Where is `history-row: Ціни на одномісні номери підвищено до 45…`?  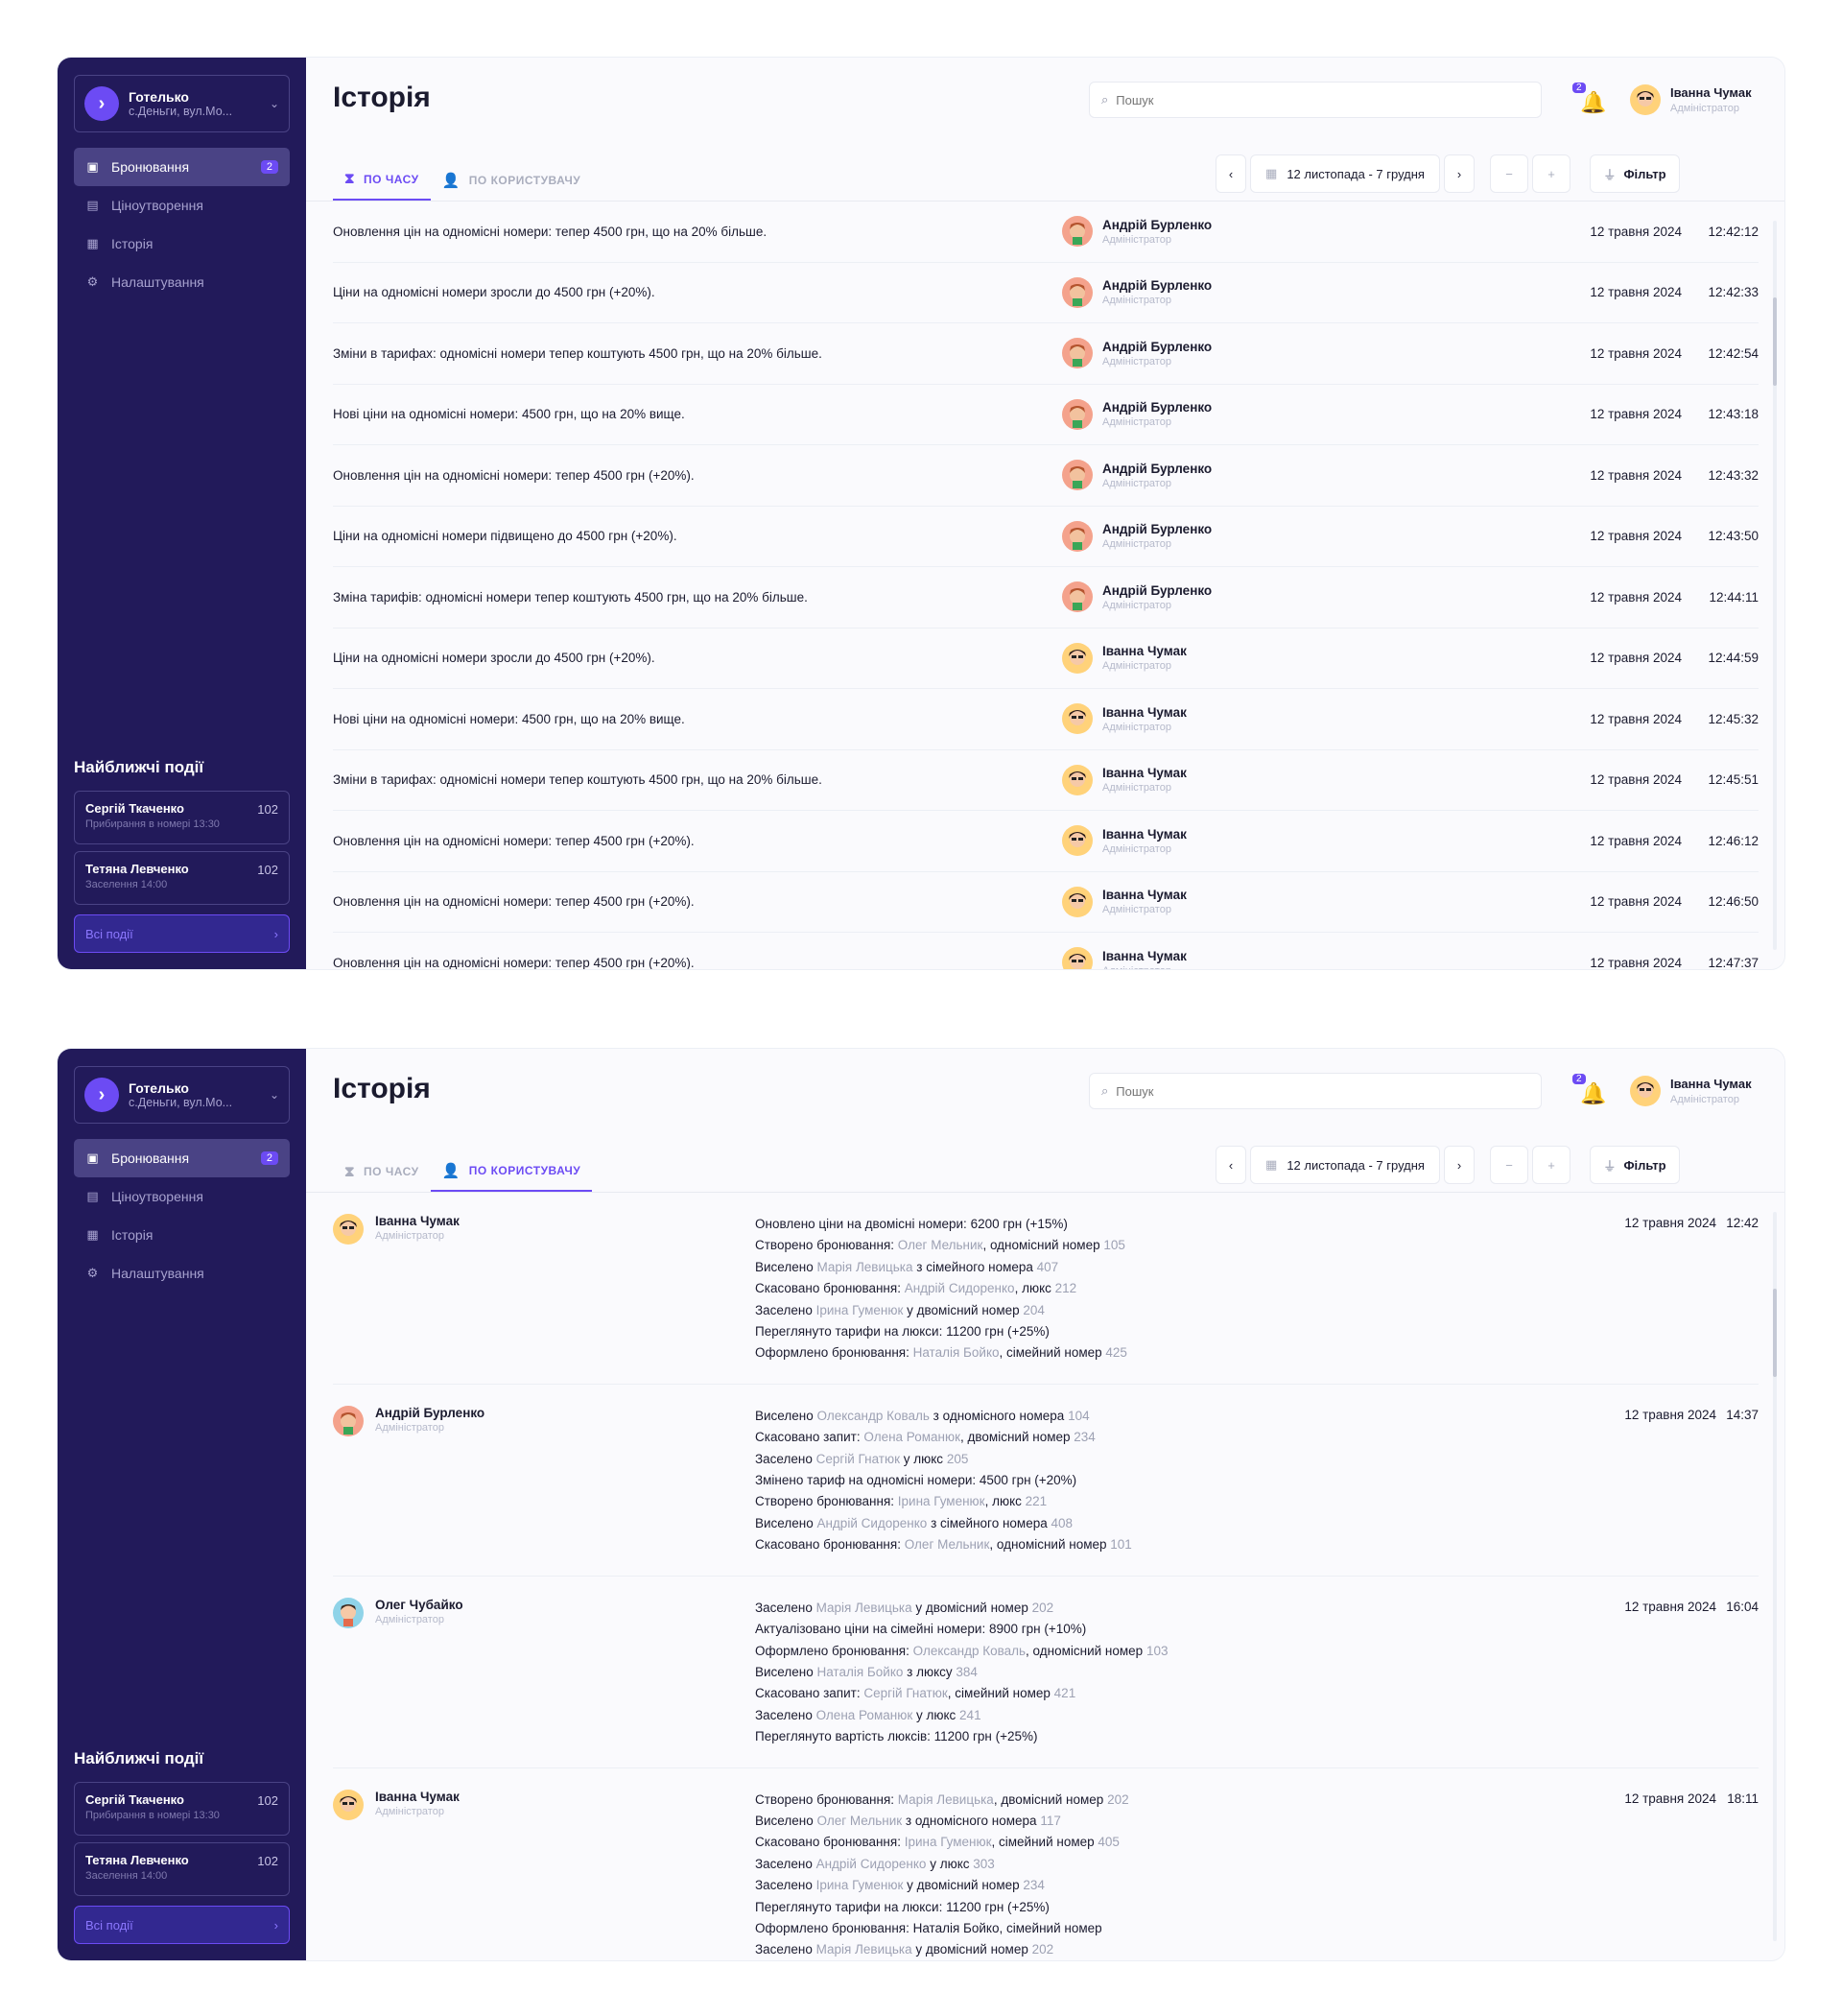 history-row: Ціни на одномісні номери підвищено до 45… is located at coordinates (1046, 537).